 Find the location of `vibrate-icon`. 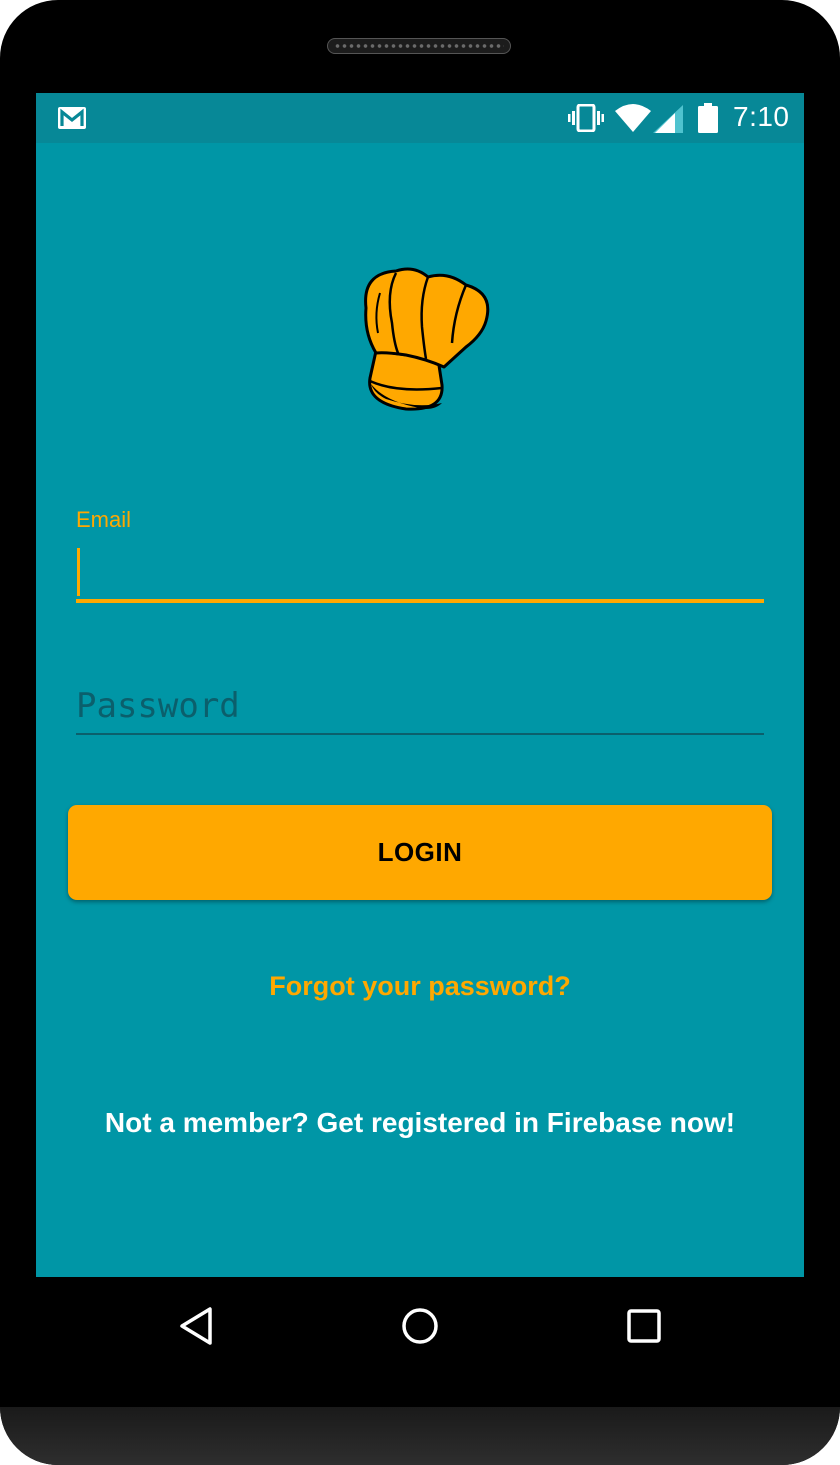

vibrate-icon is located at coordinates (586, 118).